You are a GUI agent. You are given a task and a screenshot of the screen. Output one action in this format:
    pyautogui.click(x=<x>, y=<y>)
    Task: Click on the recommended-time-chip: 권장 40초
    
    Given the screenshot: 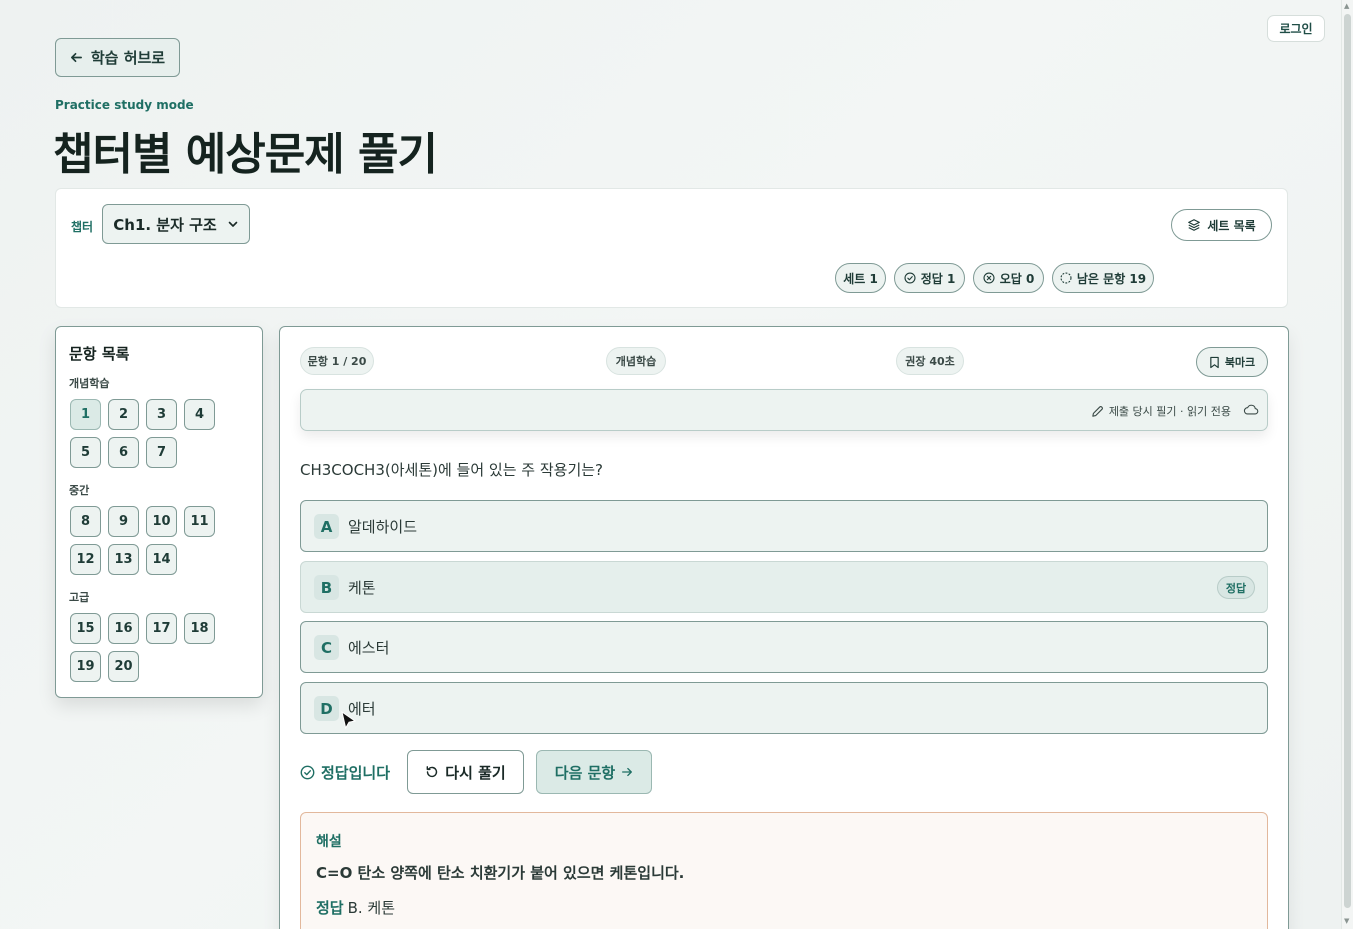 What is the action you would take?
    pyautogui.click(x=930, y=361)
    